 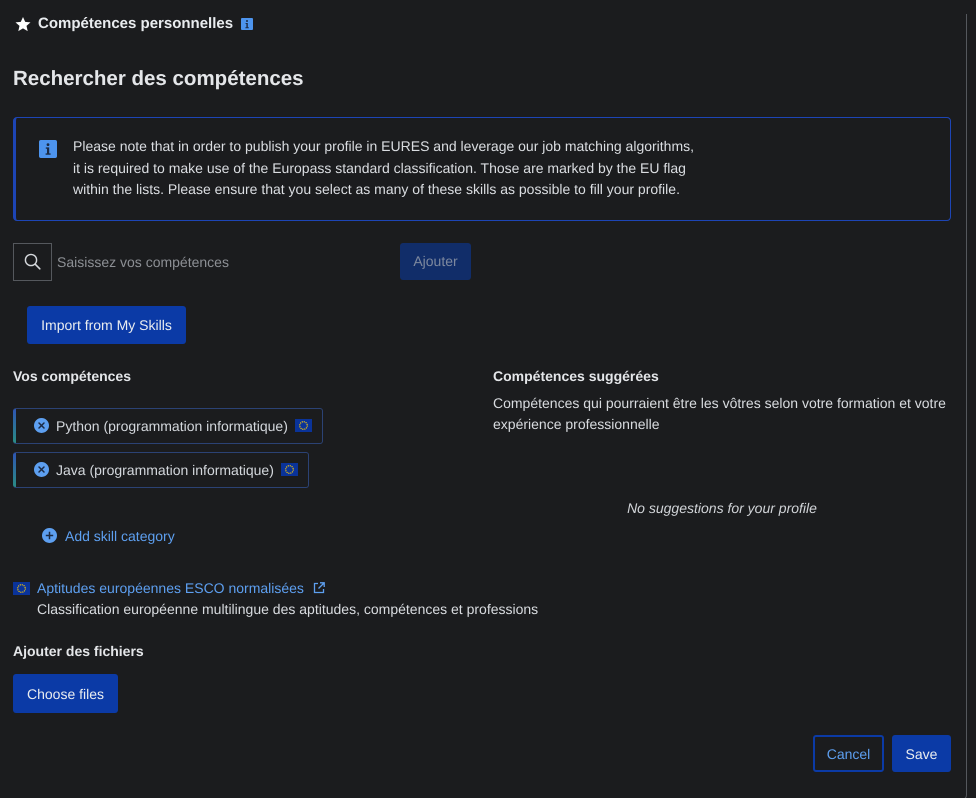 I want to click on skill-label: Java (programmation informatique), so click(x=165, y=470).